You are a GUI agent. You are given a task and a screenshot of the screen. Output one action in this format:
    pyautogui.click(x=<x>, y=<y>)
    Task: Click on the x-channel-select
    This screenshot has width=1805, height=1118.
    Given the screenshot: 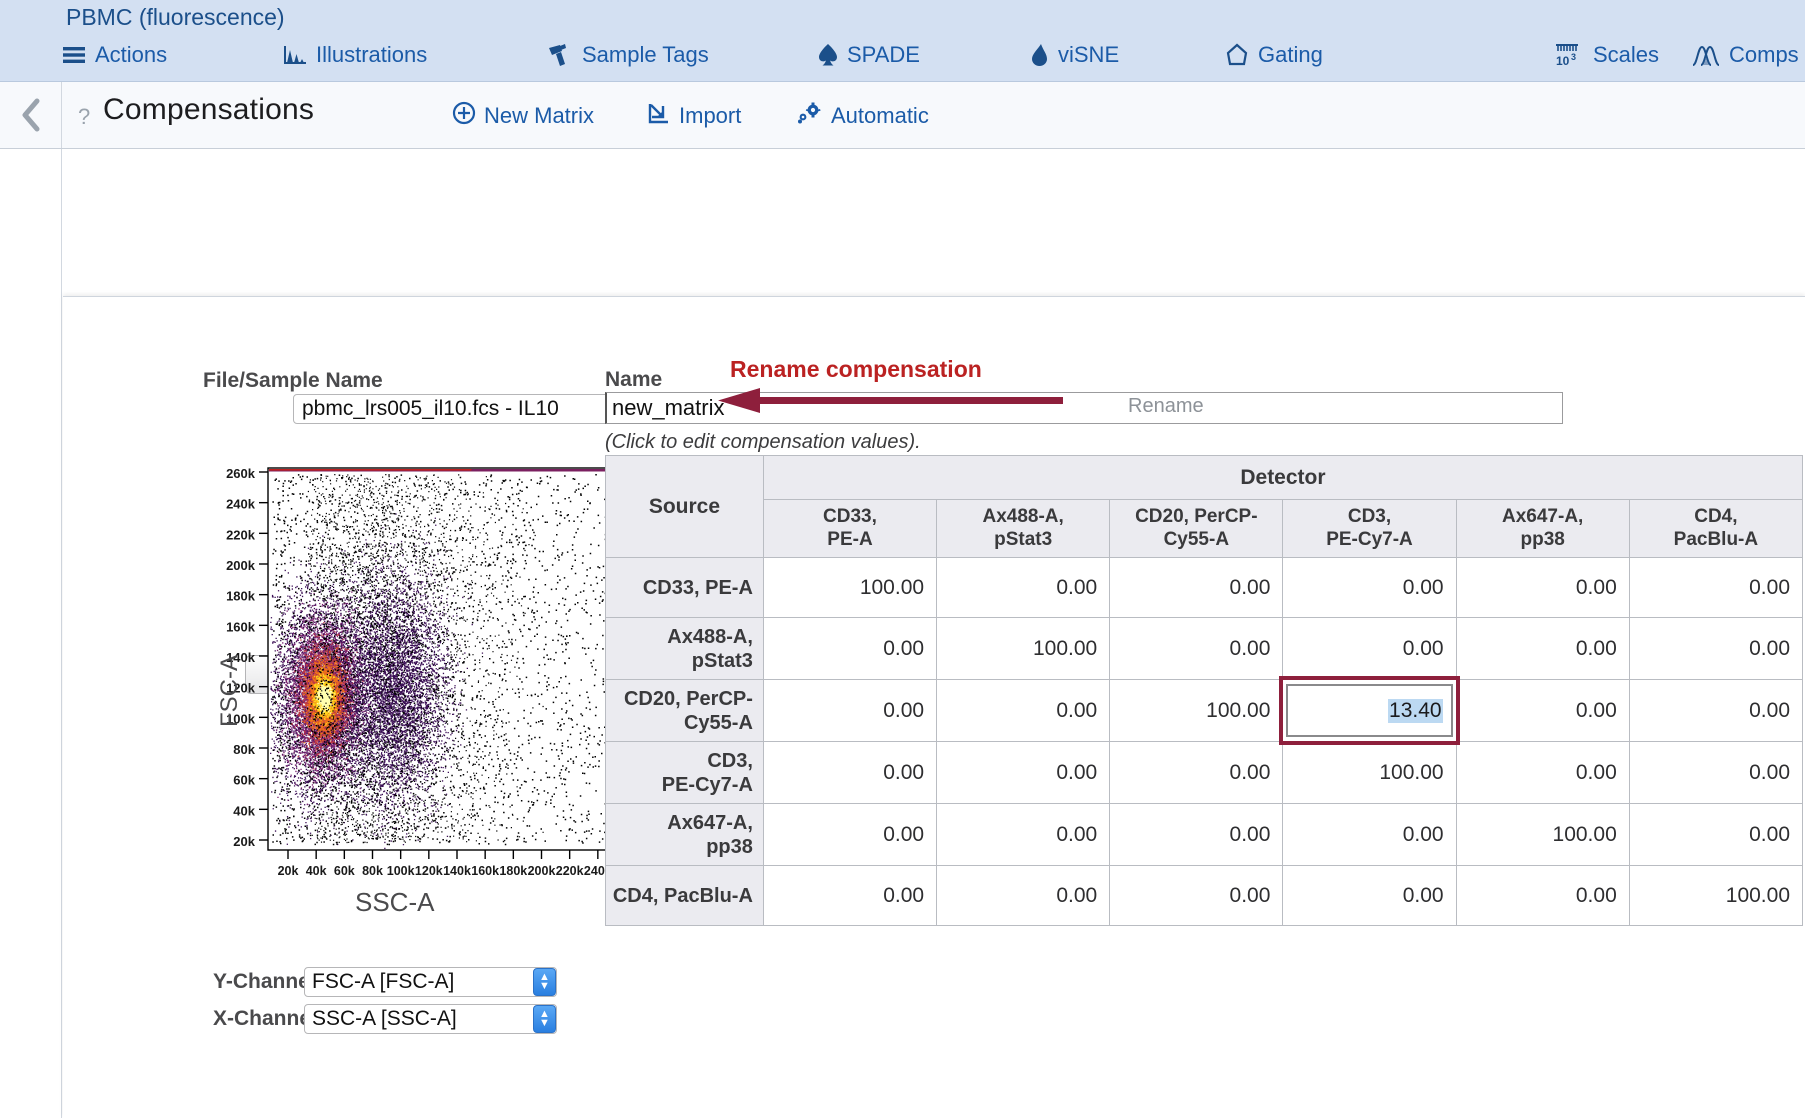 What is the action you would take?
    pyautogui.click(x=430, y=1019)
    